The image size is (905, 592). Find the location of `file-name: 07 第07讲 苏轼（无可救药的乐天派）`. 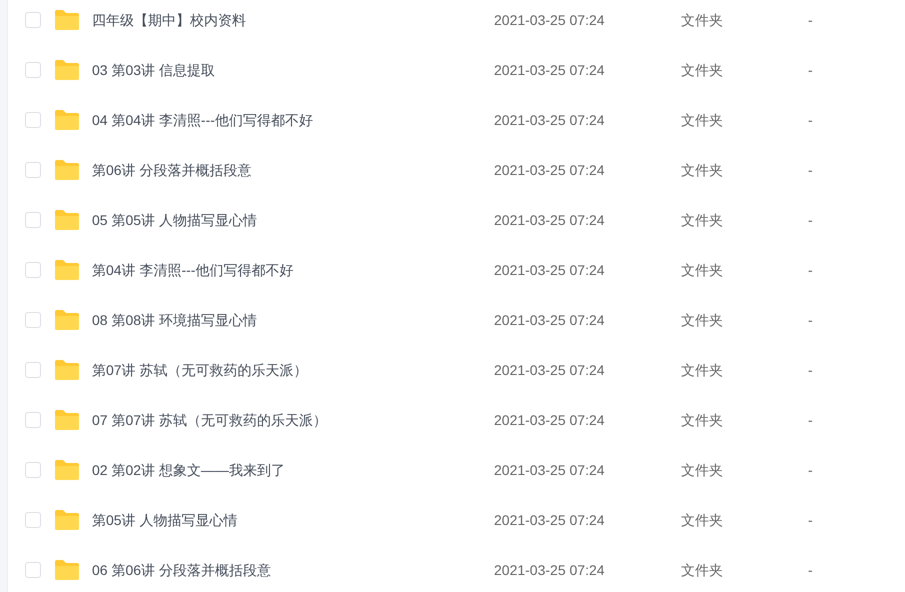

file-name: 07 第07讲 苏轼（无可救药的乐天派） is located at coordinates (209, 420).